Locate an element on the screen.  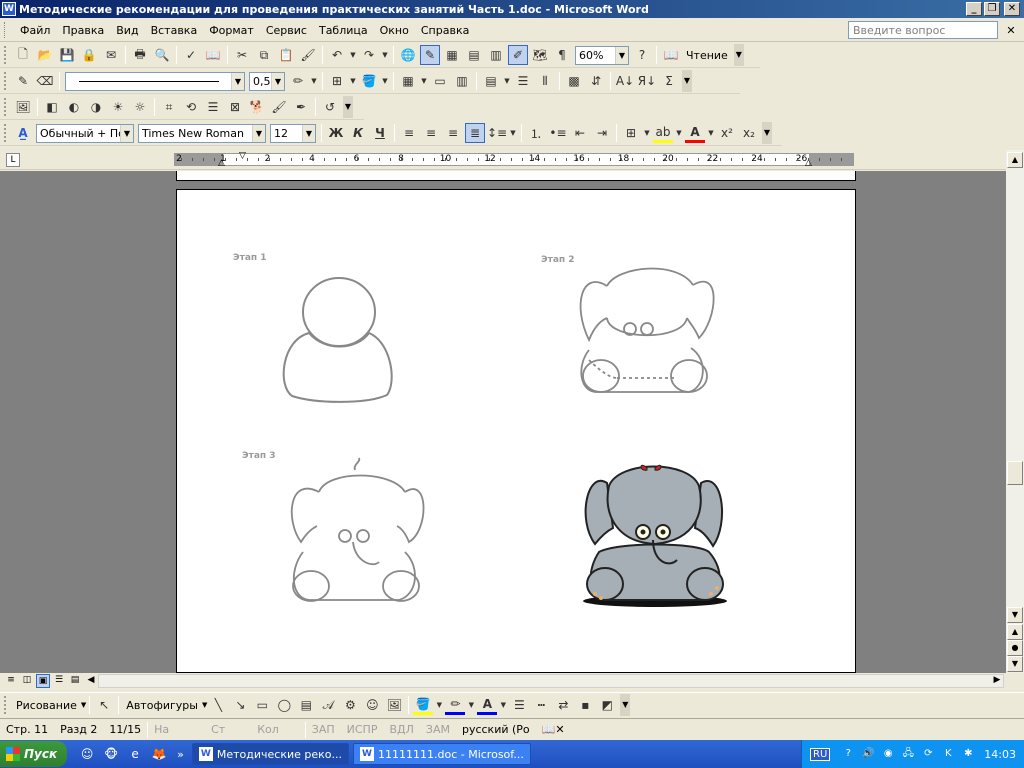
drawing-menu-button: Рисование is located at coordinates (46, 705).